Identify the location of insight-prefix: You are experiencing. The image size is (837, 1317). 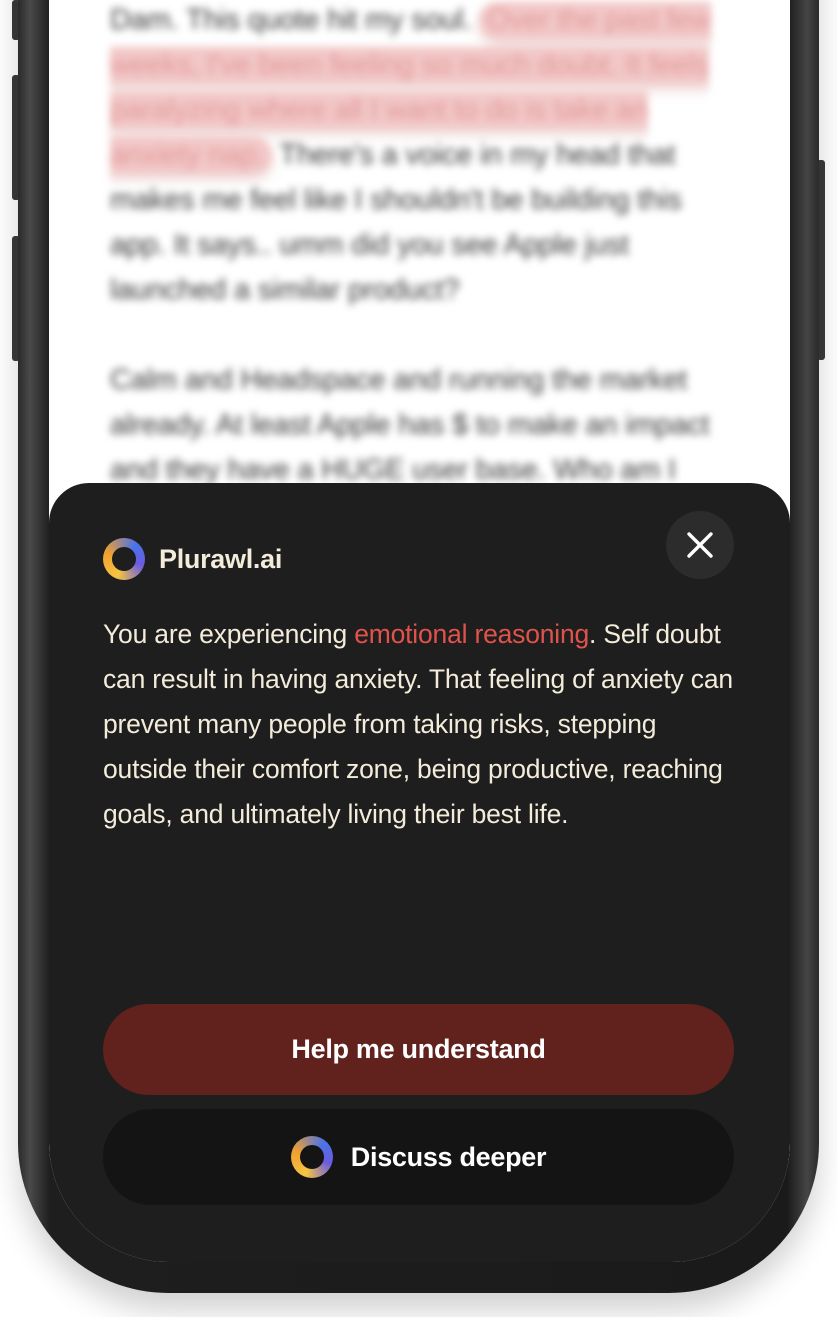
(229, 634).